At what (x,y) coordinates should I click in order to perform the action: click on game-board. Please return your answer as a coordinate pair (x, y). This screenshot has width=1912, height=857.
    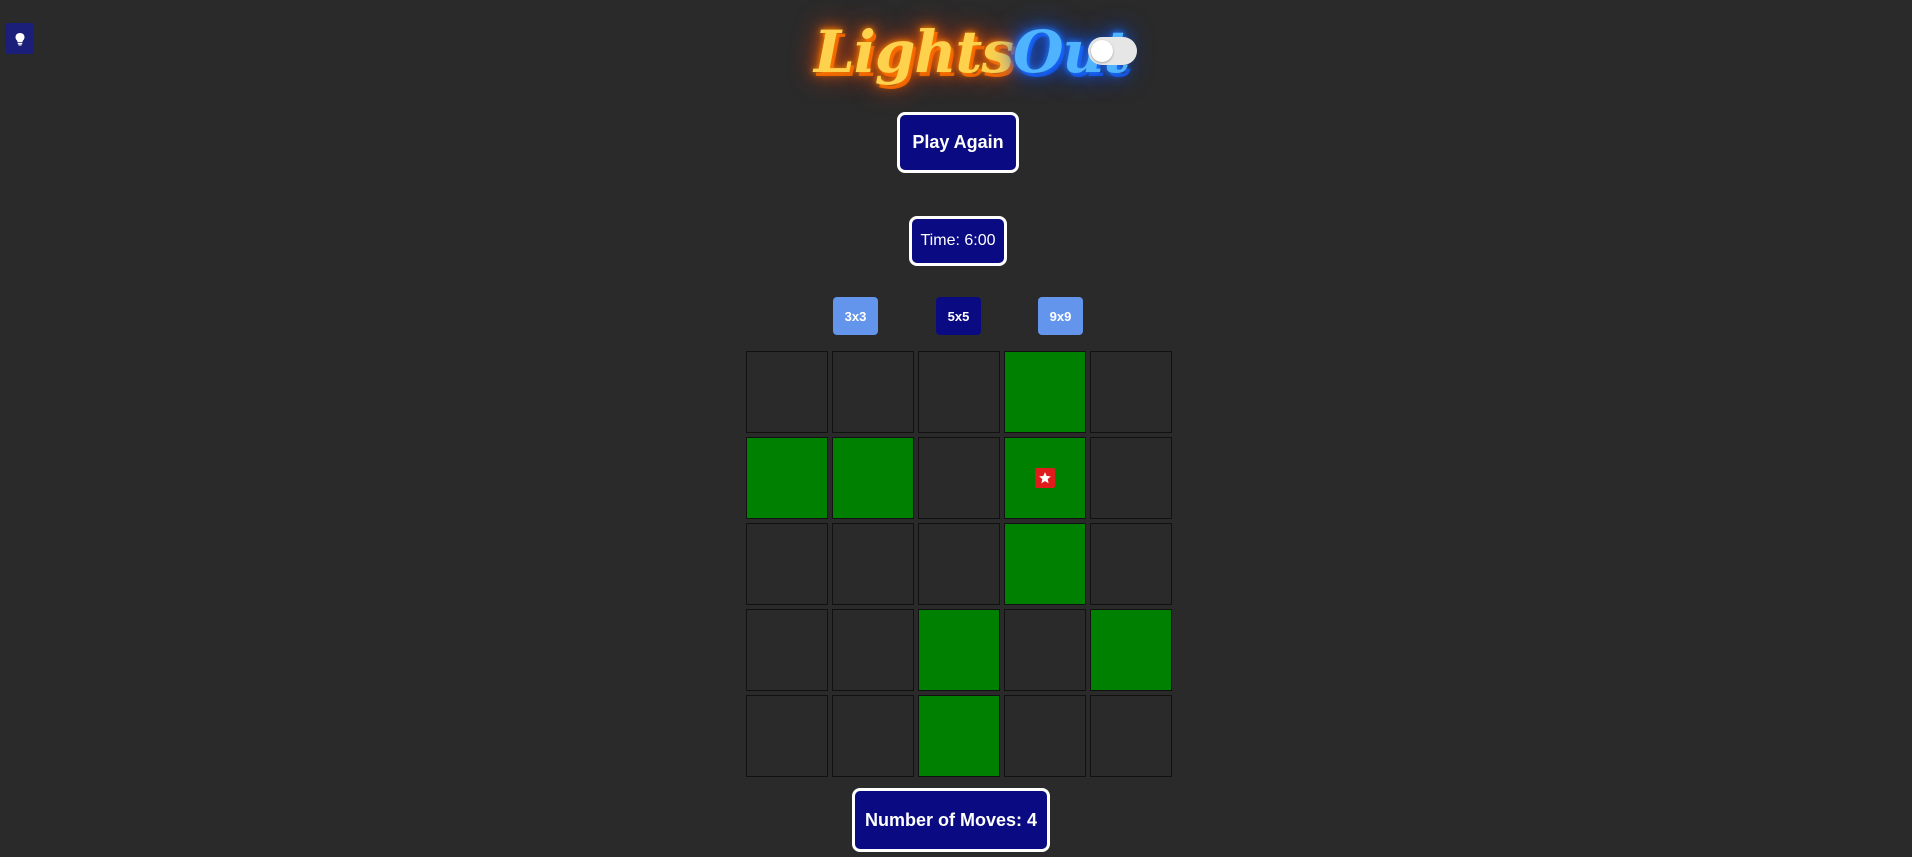
    Looking at the image, I should click on (959, 564).